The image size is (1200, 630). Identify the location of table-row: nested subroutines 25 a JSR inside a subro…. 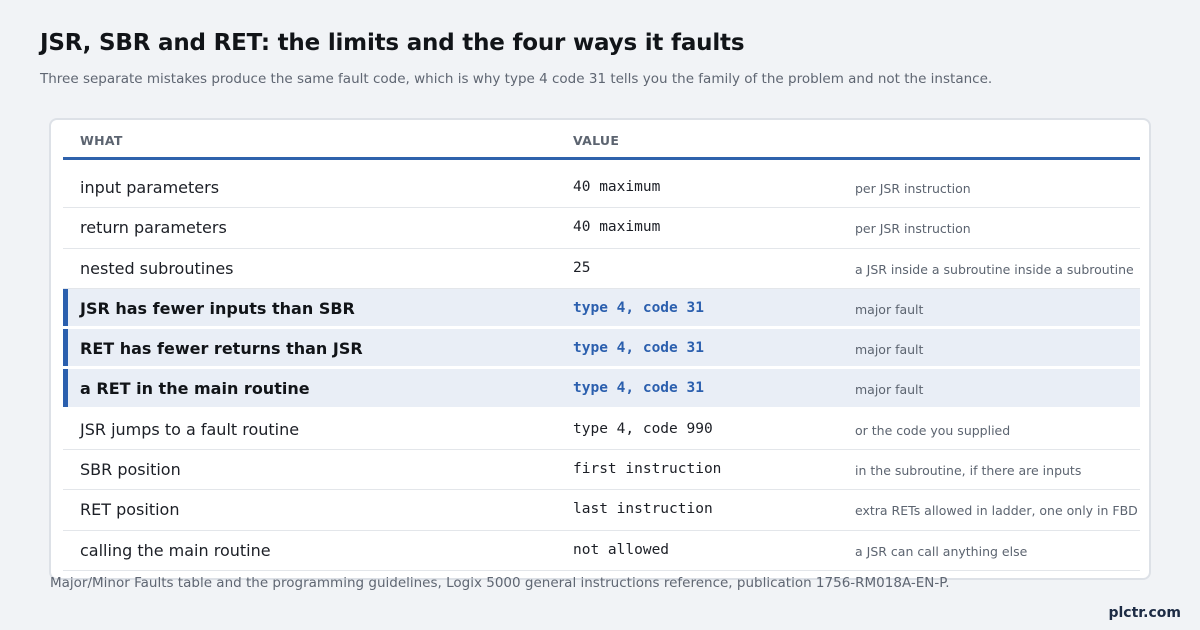
(601, 269).